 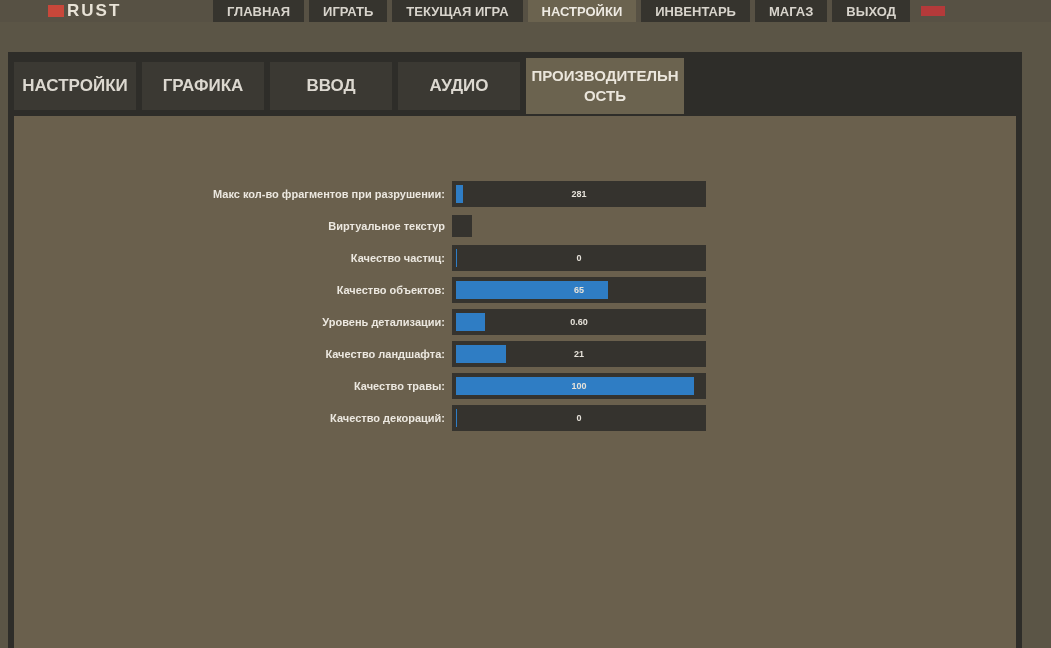 I want to click on checkbox, so click(x=462, y=226).